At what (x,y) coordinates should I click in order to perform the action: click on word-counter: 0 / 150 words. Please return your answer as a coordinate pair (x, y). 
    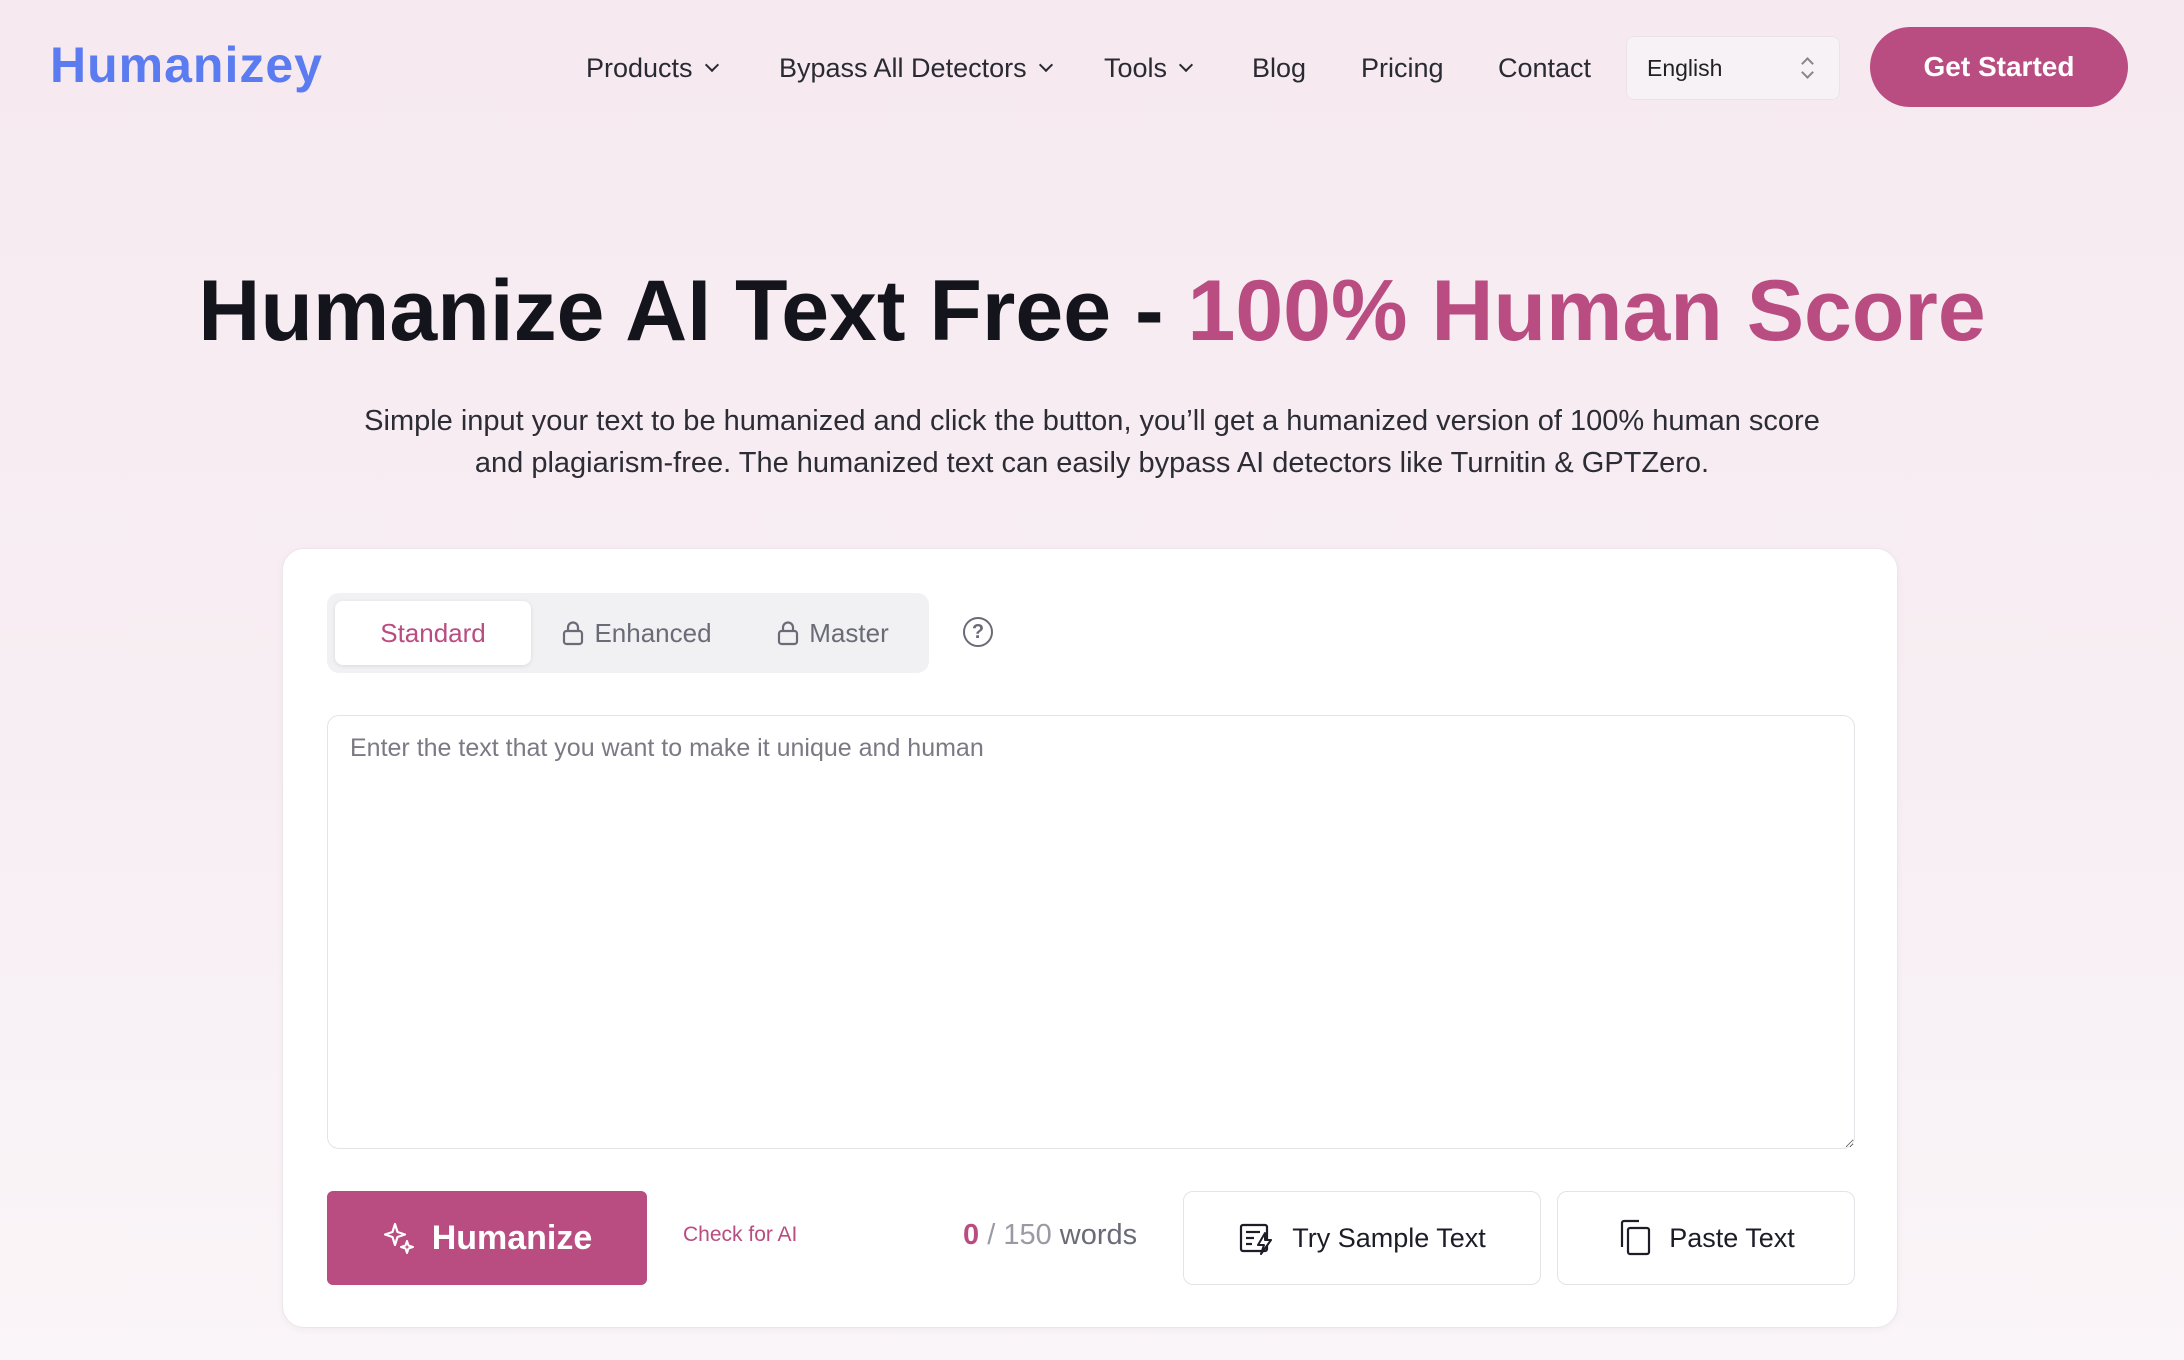
    Looking at the image, I should click on (1050, 1235).